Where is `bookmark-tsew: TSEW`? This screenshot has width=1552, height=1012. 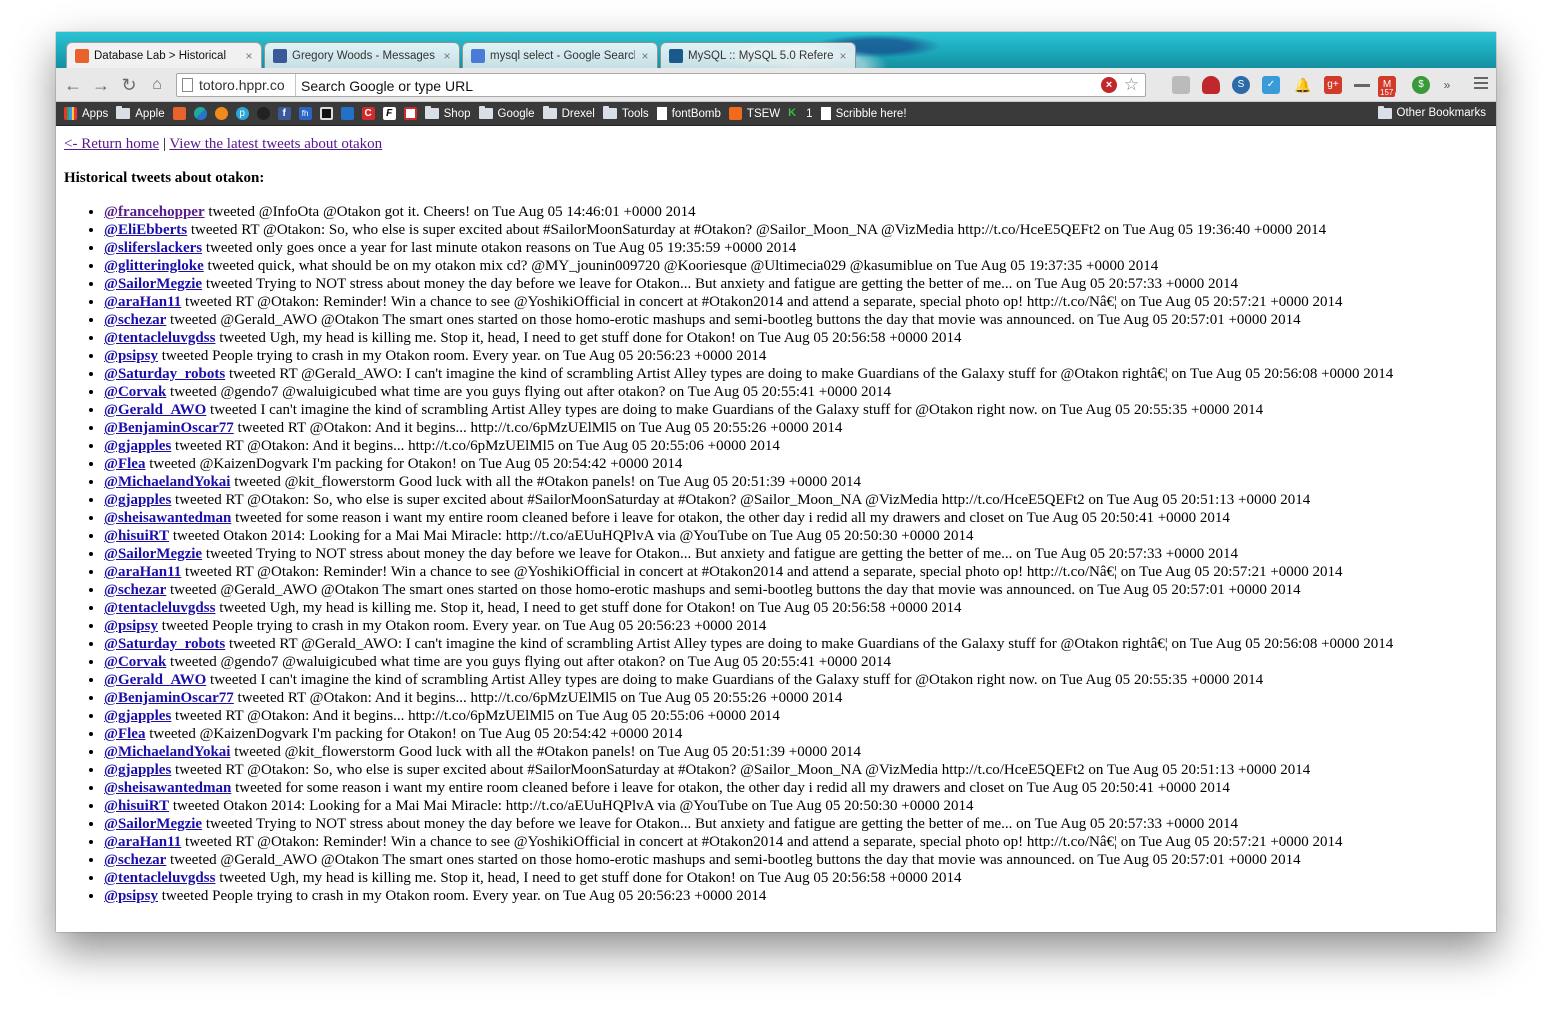 bookmark-tsew: TSEW is located at coordinates (754, 113).